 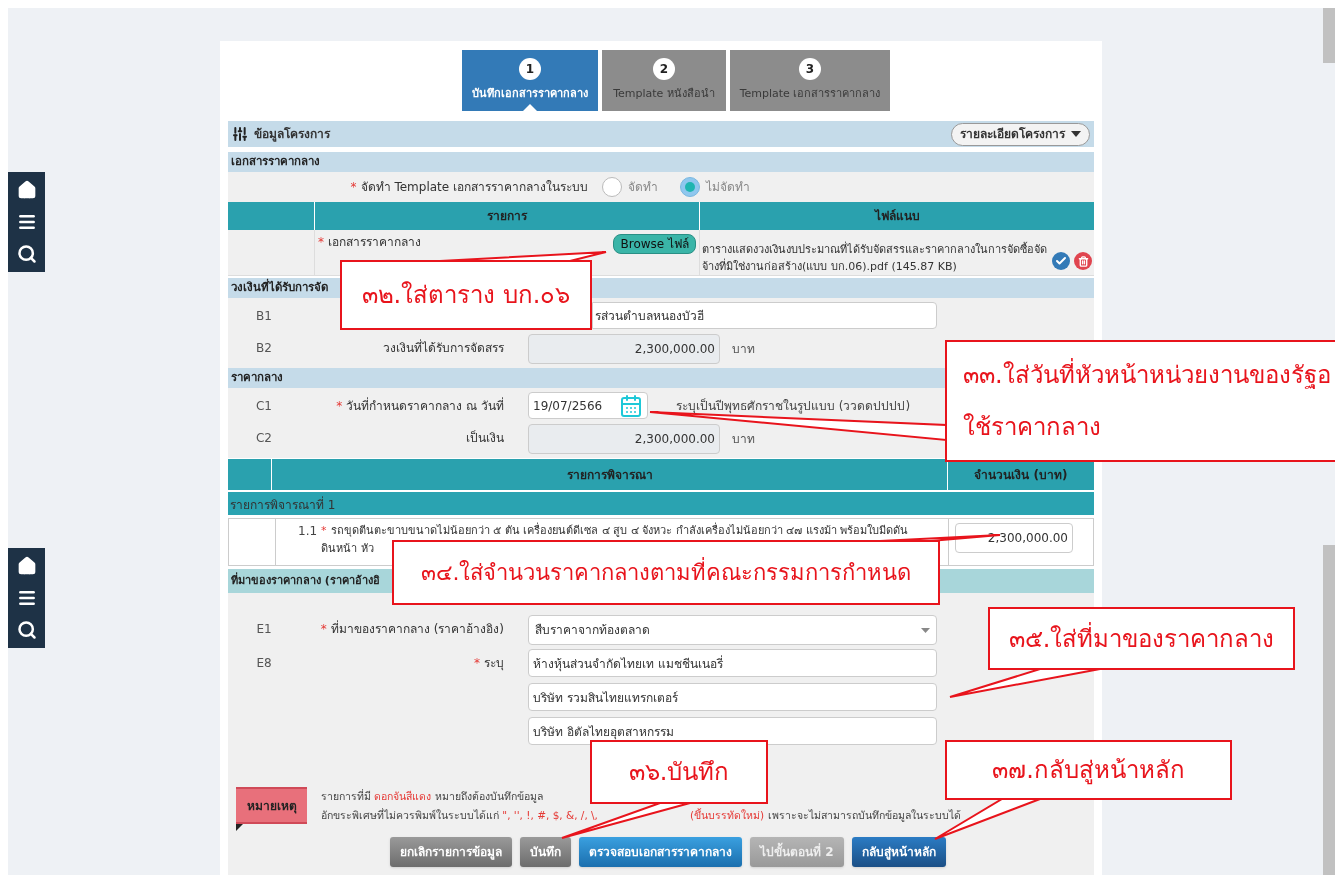 What do you see at coordinates (1061, 261) in the screenshot?
I see `confirm-icon` at bounding box center [1061, 261].